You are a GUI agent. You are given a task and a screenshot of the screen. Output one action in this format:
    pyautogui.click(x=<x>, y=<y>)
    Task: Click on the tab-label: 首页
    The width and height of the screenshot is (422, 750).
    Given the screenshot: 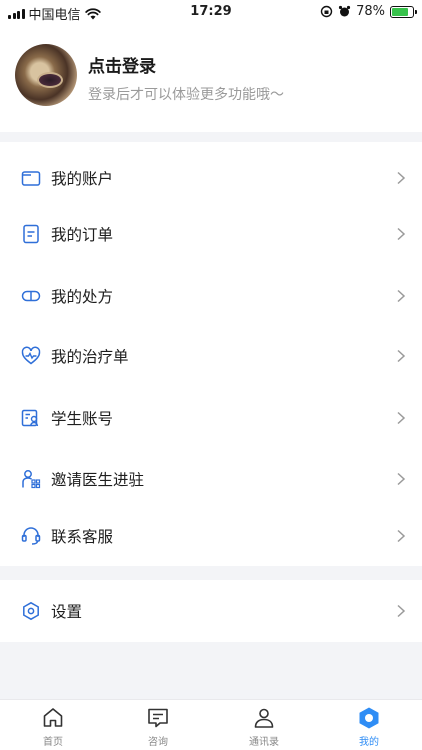 What is the action you would take?
    pyautogui.click(x=53, y=742)
    